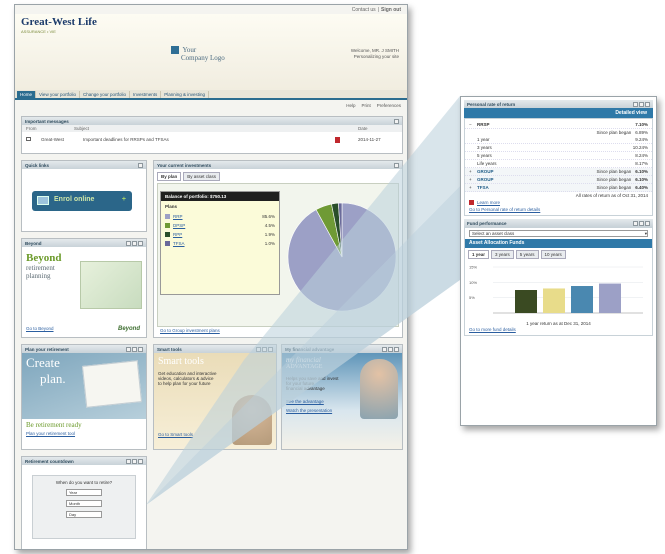 The image size is (665, 554). What do you see at coordinates (631, 113) in the screenshot?
I see `detailed-view-label: Detailed view` at bounding box center [631, 113].